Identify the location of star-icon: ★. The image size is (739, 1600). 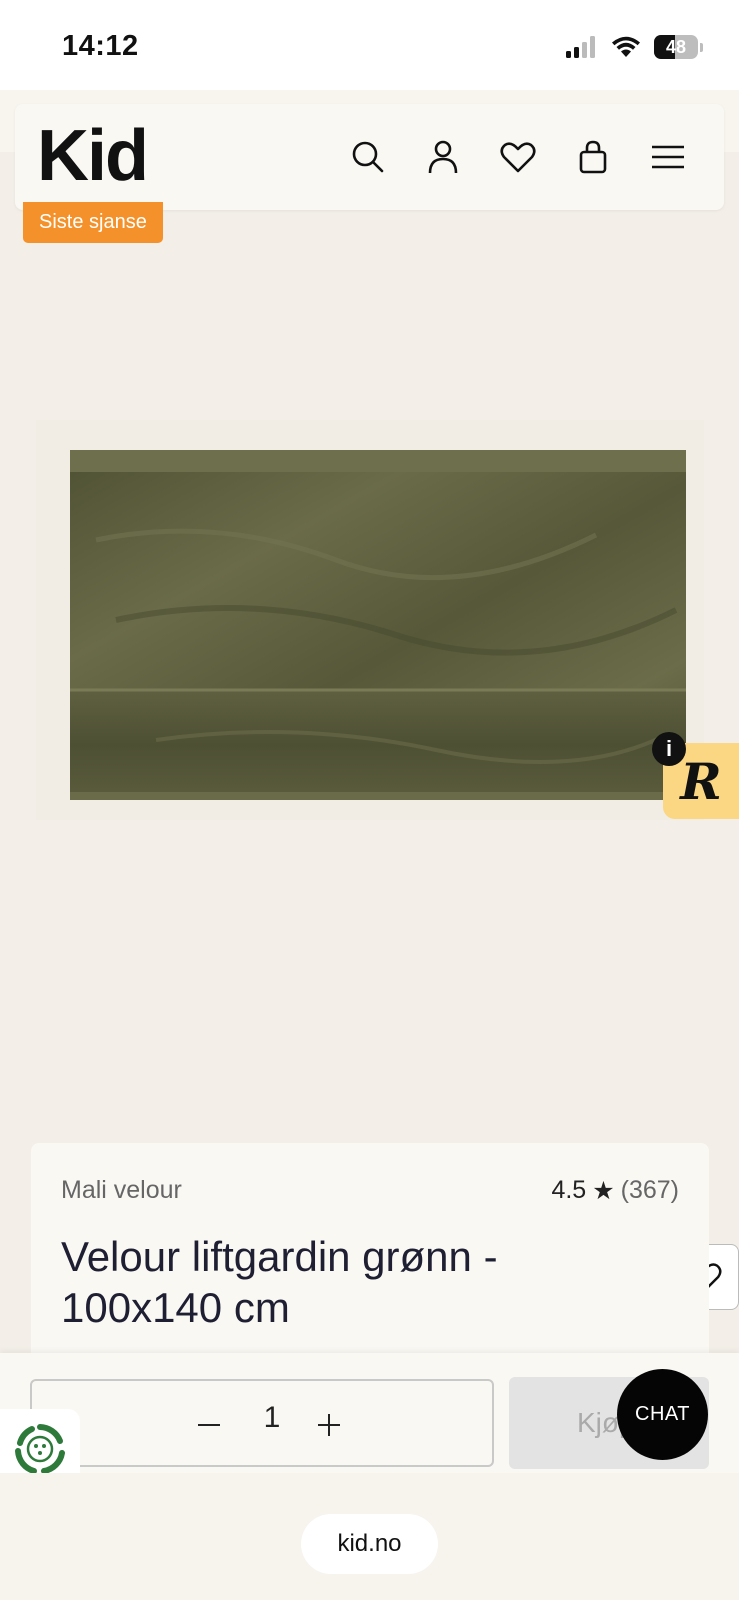
(603, 1191).